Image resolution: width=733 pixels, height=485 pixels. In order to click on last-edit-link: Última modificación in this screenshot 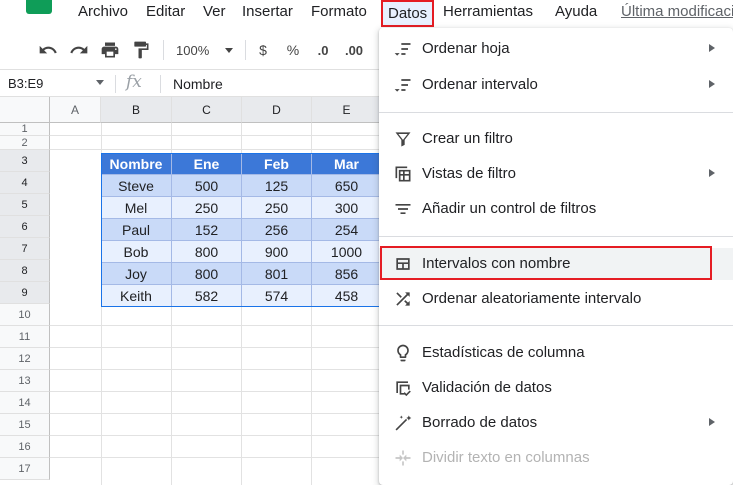, I will do `click(677, 11)`.